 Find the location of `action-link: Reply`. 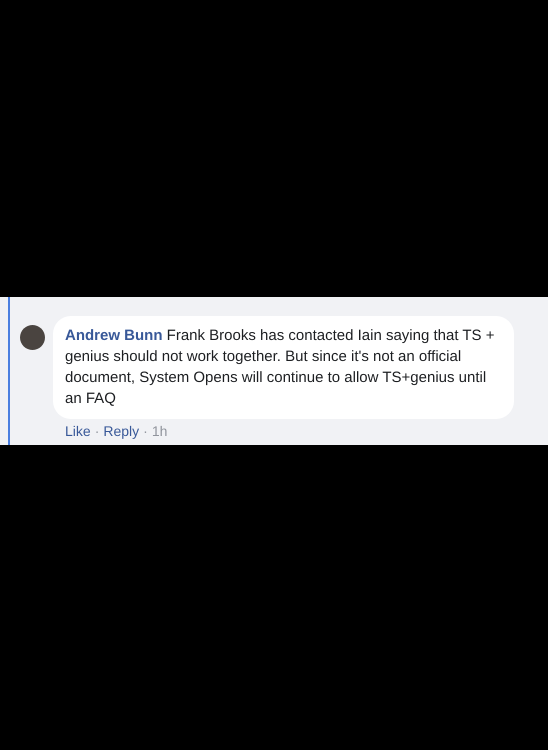

action-link: Reply is located at coordinates (121, 431).